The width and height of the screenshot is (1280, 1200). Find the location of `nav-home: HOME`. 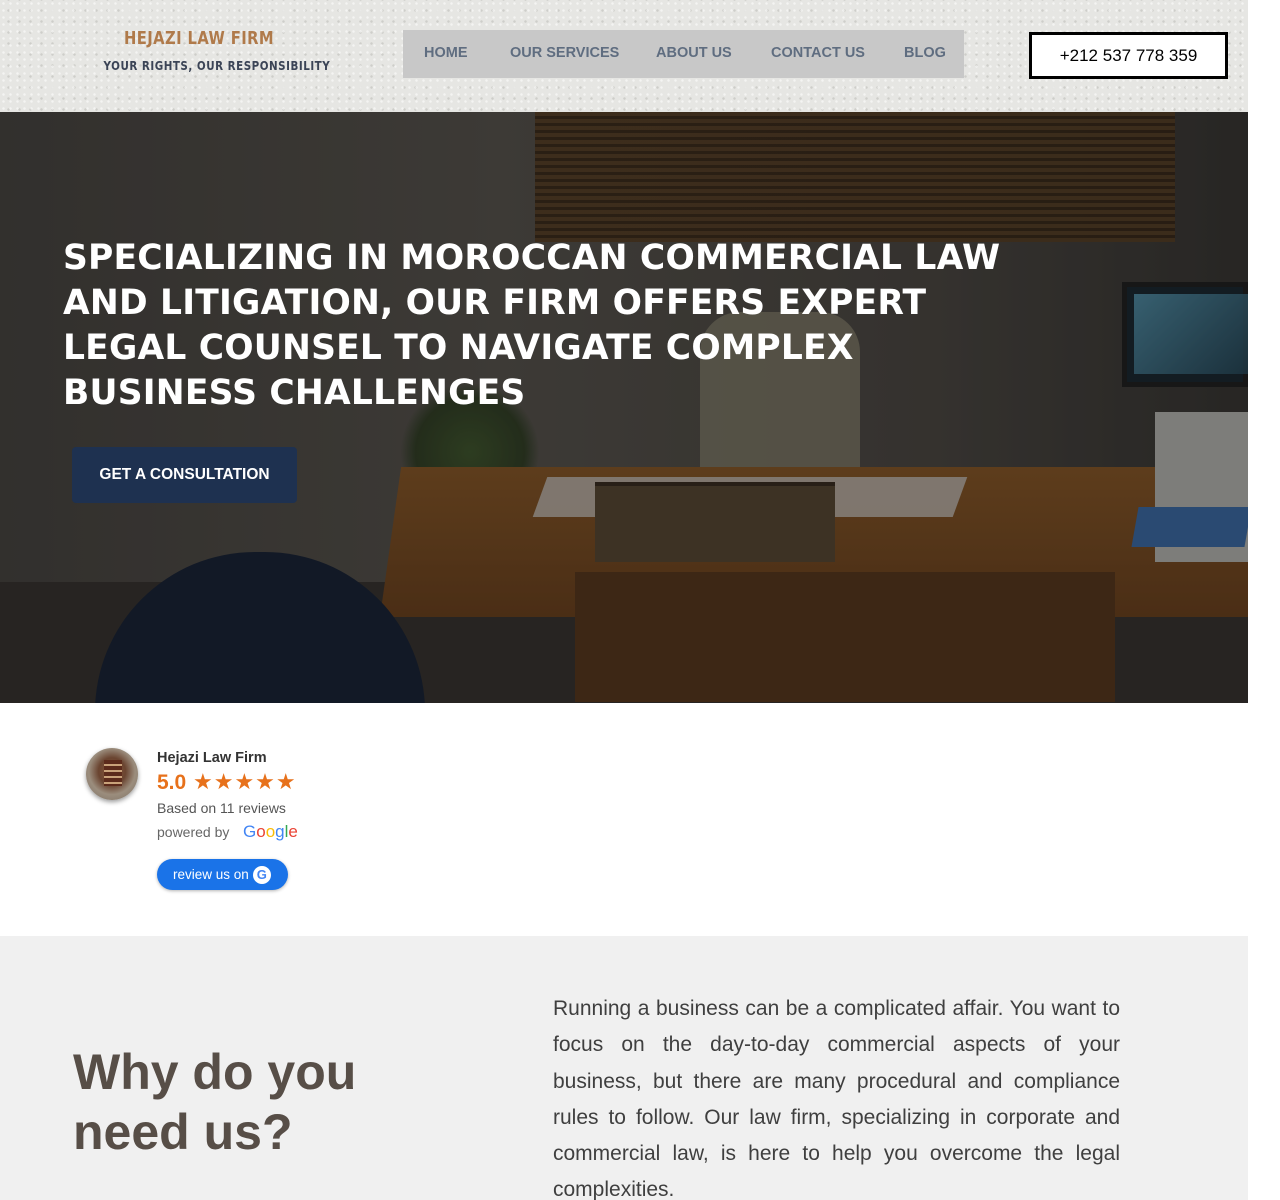

nav-home: HOME is located at coordinates (446, 53).